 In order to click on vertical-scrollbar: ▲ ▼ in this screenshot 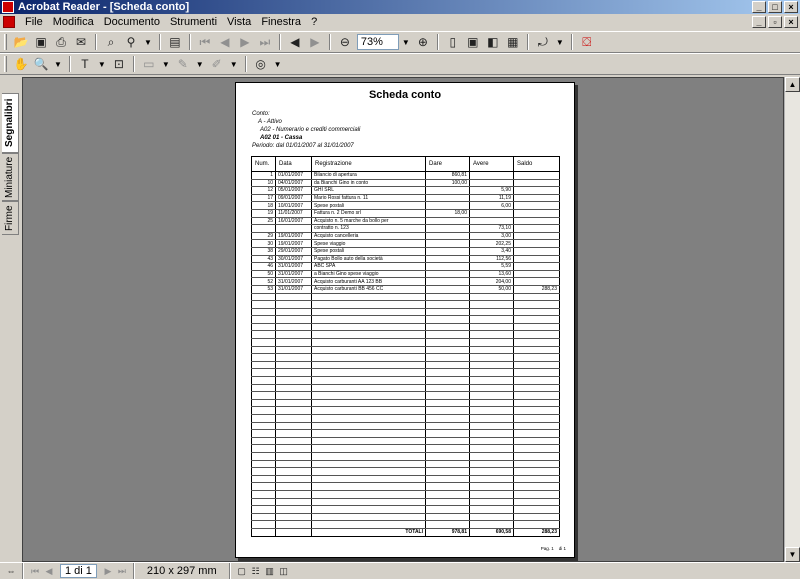, I will do `click(792, 319)`.